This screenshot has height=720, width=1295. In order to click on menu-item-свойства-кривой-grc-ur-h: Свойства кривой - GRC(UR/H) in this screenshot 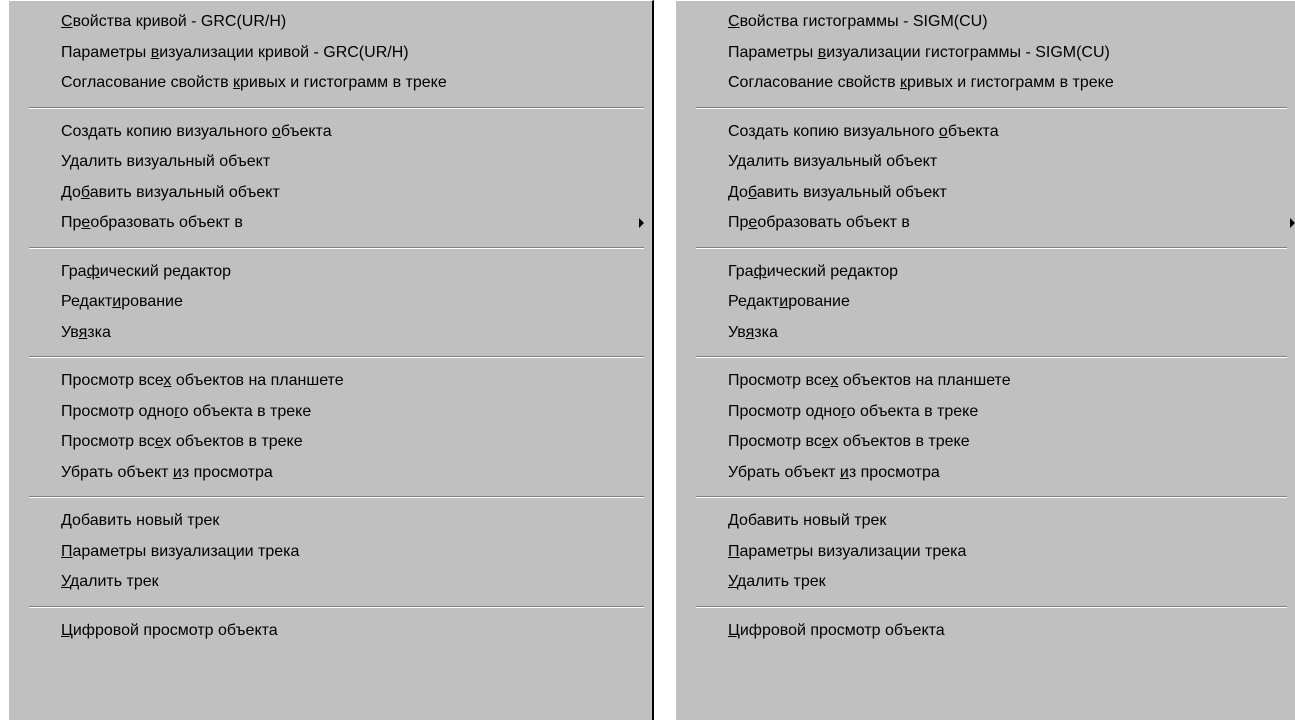, I will do `click(330, 19)`.